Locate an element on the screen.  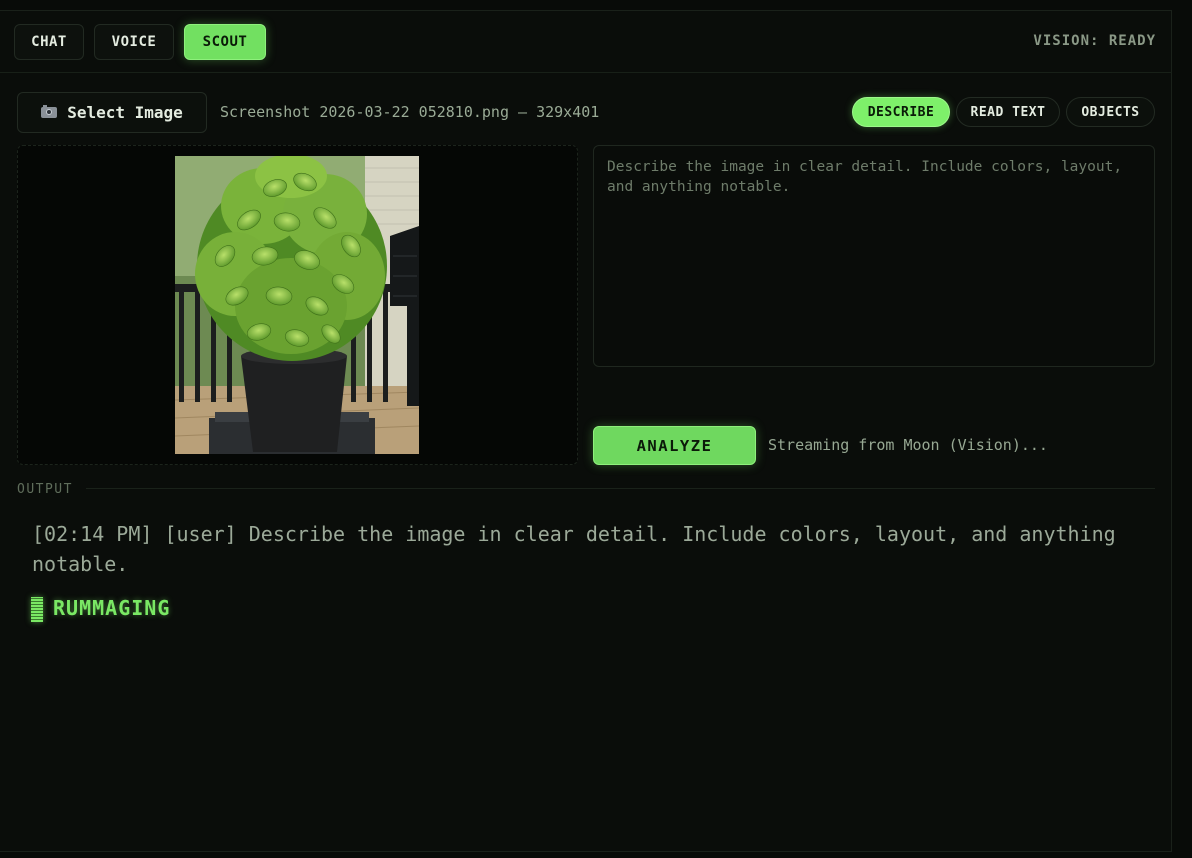
mode-read-text: READ TEXT is located at coordinates (1008, 112).